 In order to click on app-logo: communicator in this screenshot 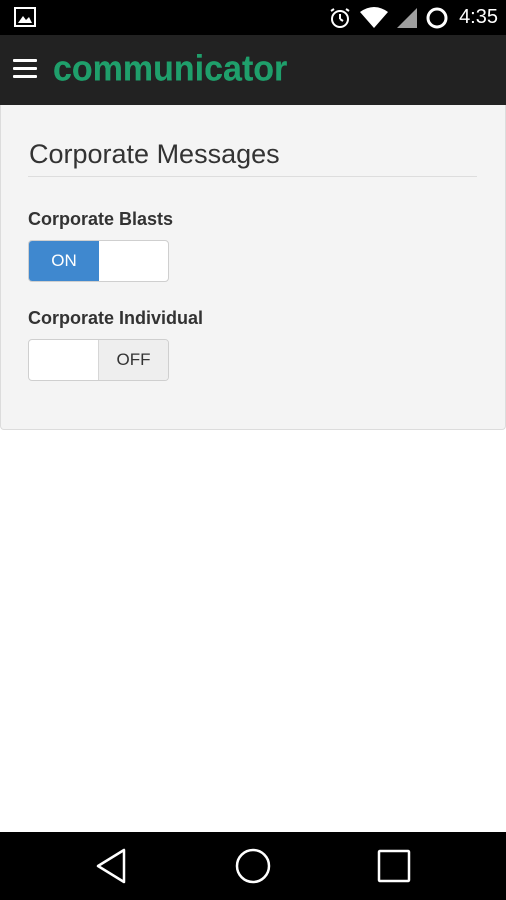, I will do `click(170, 69)`.